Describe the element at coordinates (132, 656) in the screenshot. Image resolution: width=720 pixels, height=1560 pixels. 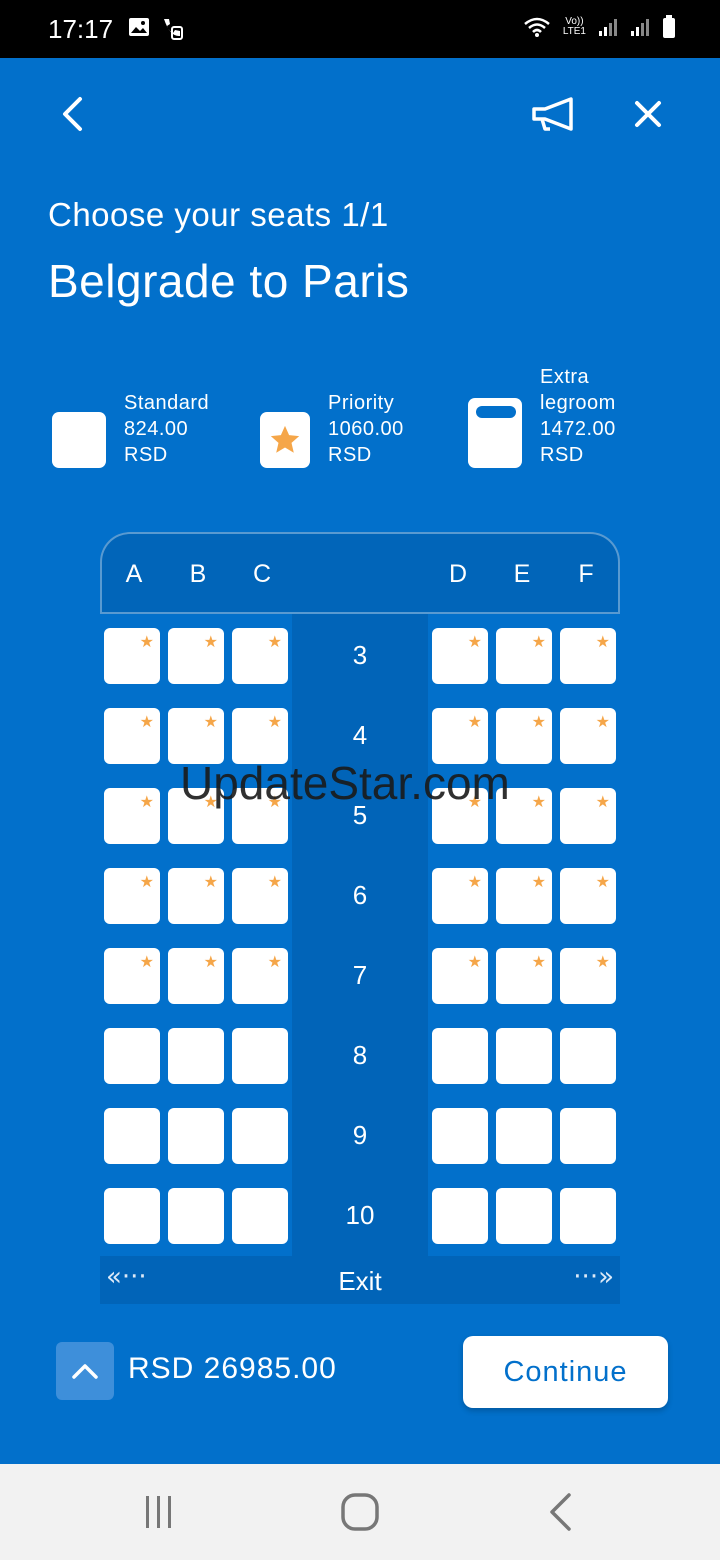
I see `seat-a-row-3: ★` at that location.